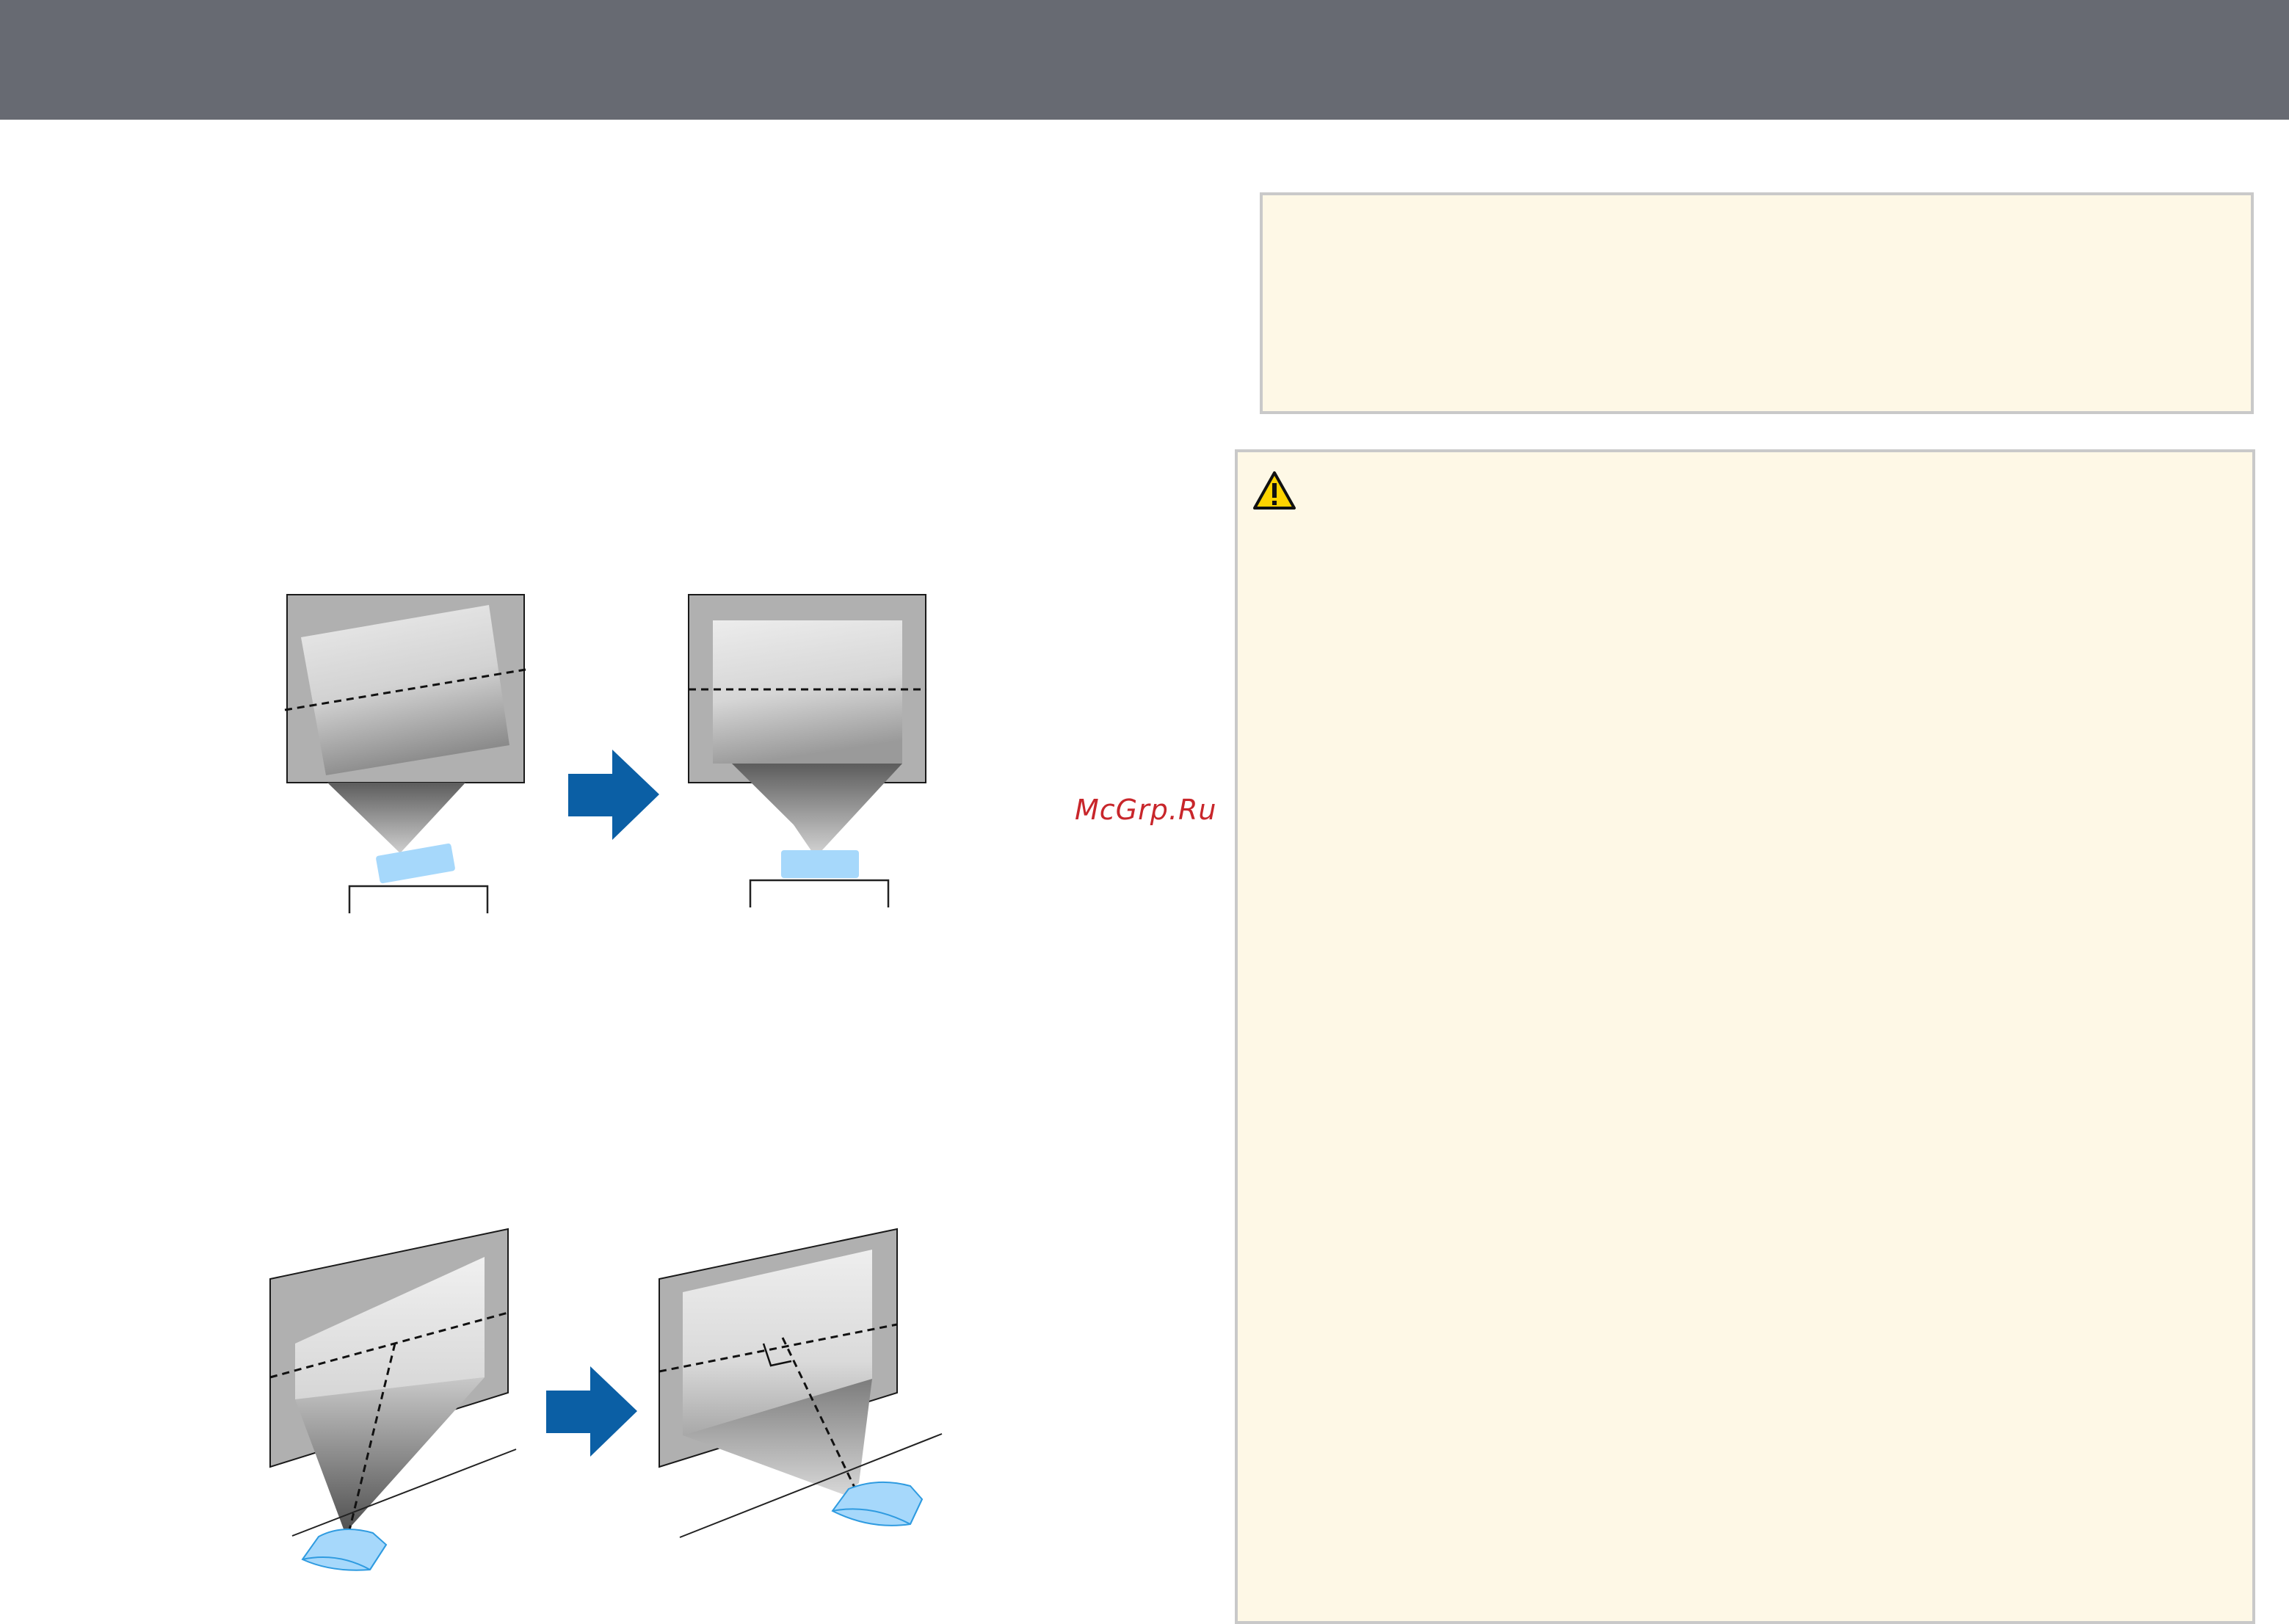  Describe the element at coordinates (1757, 303) in the screenshot. I see `note-box` at that location.